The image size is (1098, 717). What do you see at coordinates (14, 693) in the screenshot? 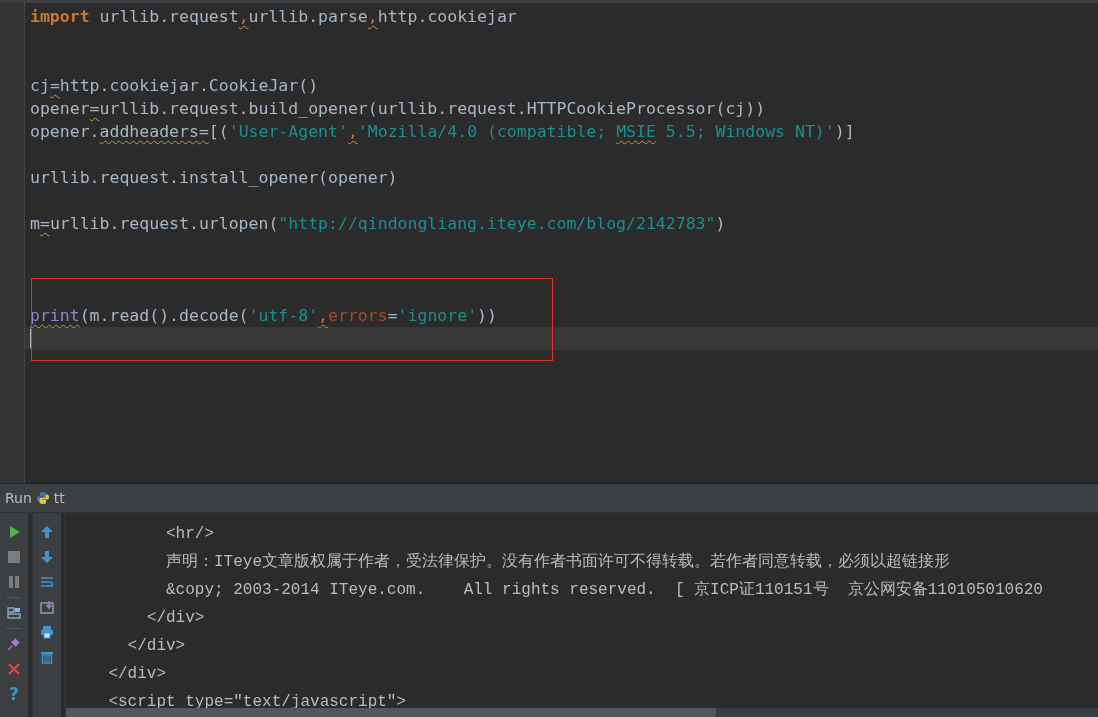
I see `help-icon: ?` at bounding box center [14, 693].